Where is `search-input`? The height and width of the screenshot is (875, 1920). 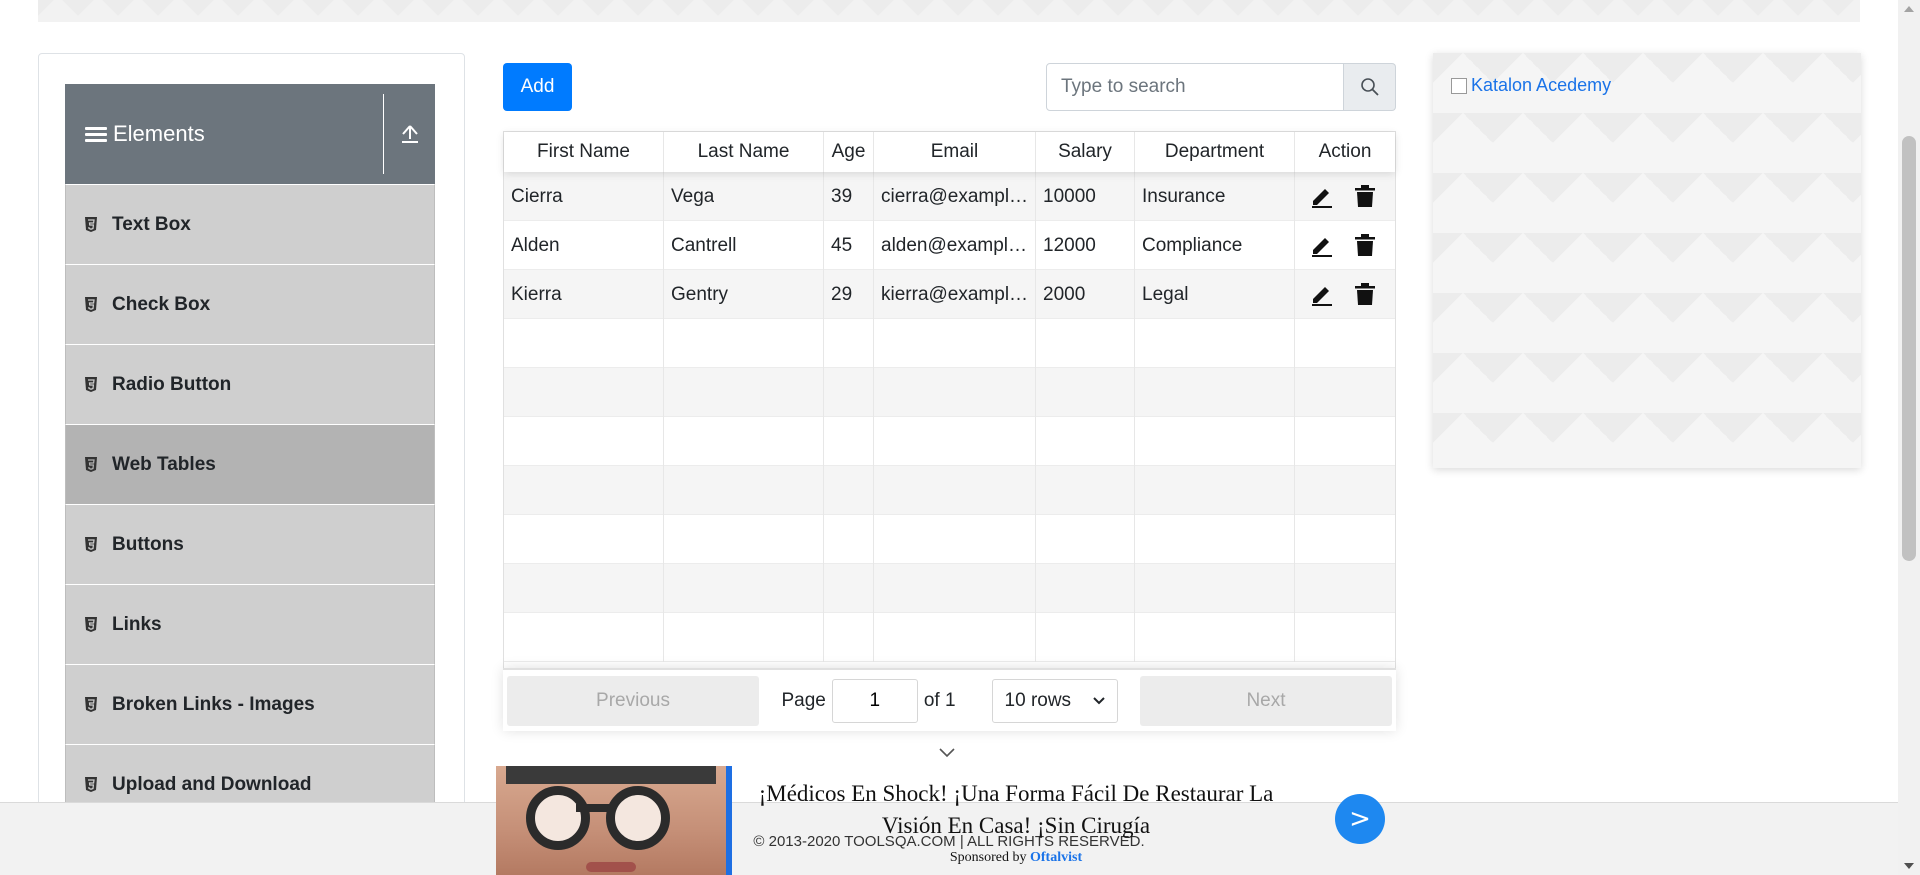
search-input is located at coordinates (1195, 87).